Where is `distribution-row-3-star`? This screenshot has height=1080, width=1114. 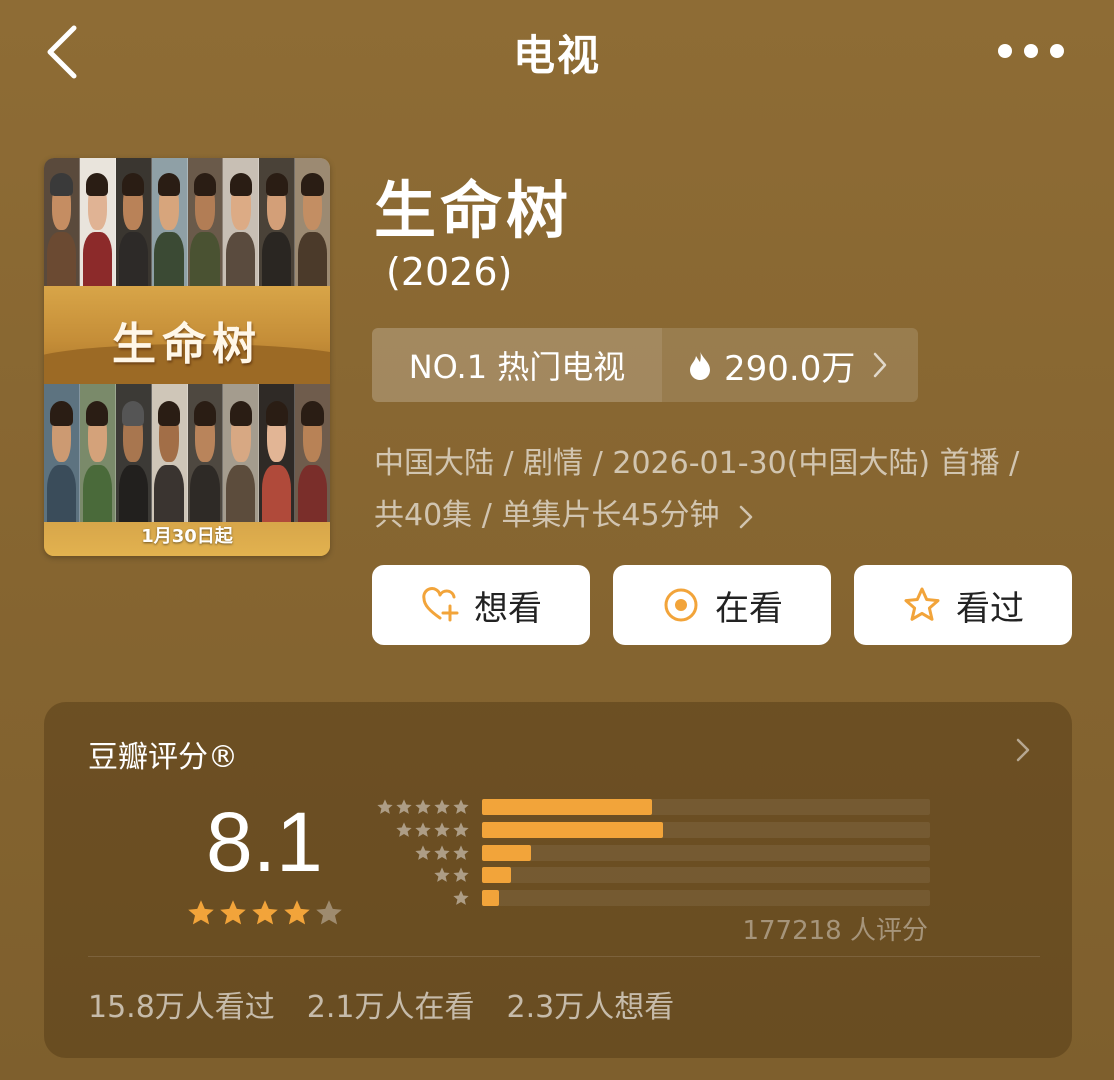
distribution-row-3-star is located at coordinates (648, 852).